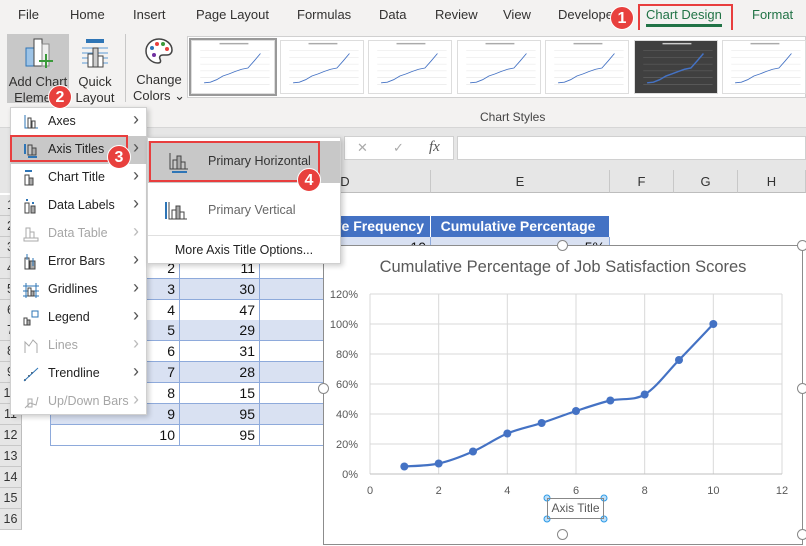 The height and width of the screenshot is (546, 806). I want to click on menu-item-gridlines: Gridlines ›, so click(79, 290).